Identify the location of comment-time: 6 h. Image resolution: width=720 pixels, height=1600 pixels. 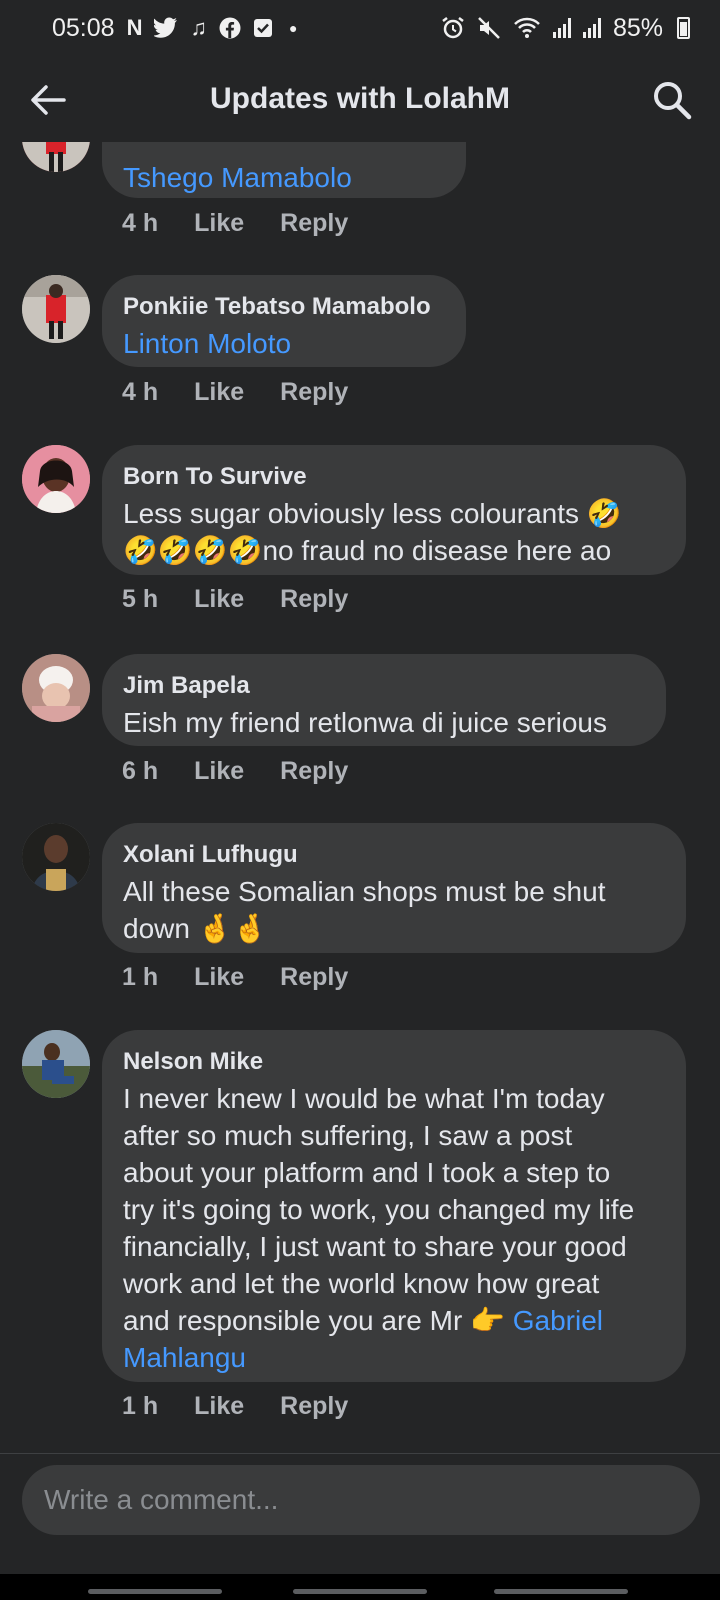
(140, 771).